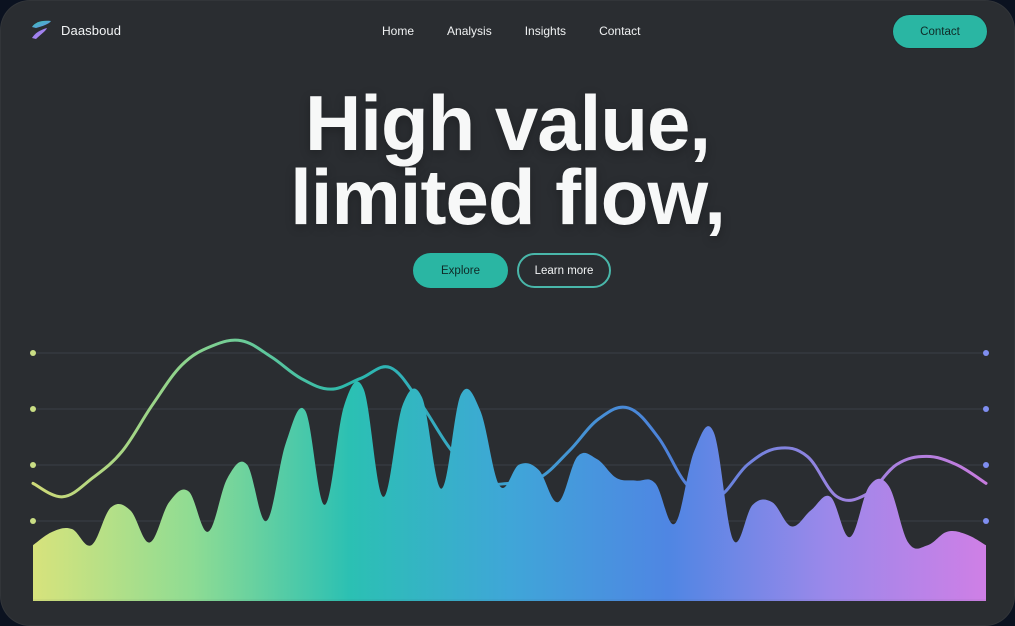  Describe the element at coordinates (460, 270) in the screenshot. I see `explore-button: Explore` at that location.